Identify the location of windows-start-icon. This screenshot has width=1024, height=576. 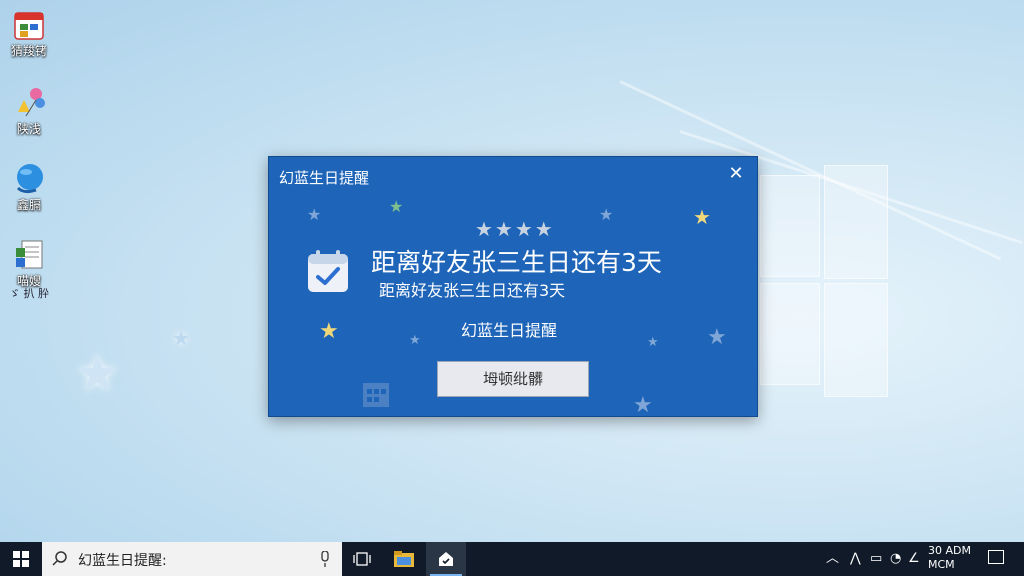
(21, 559).